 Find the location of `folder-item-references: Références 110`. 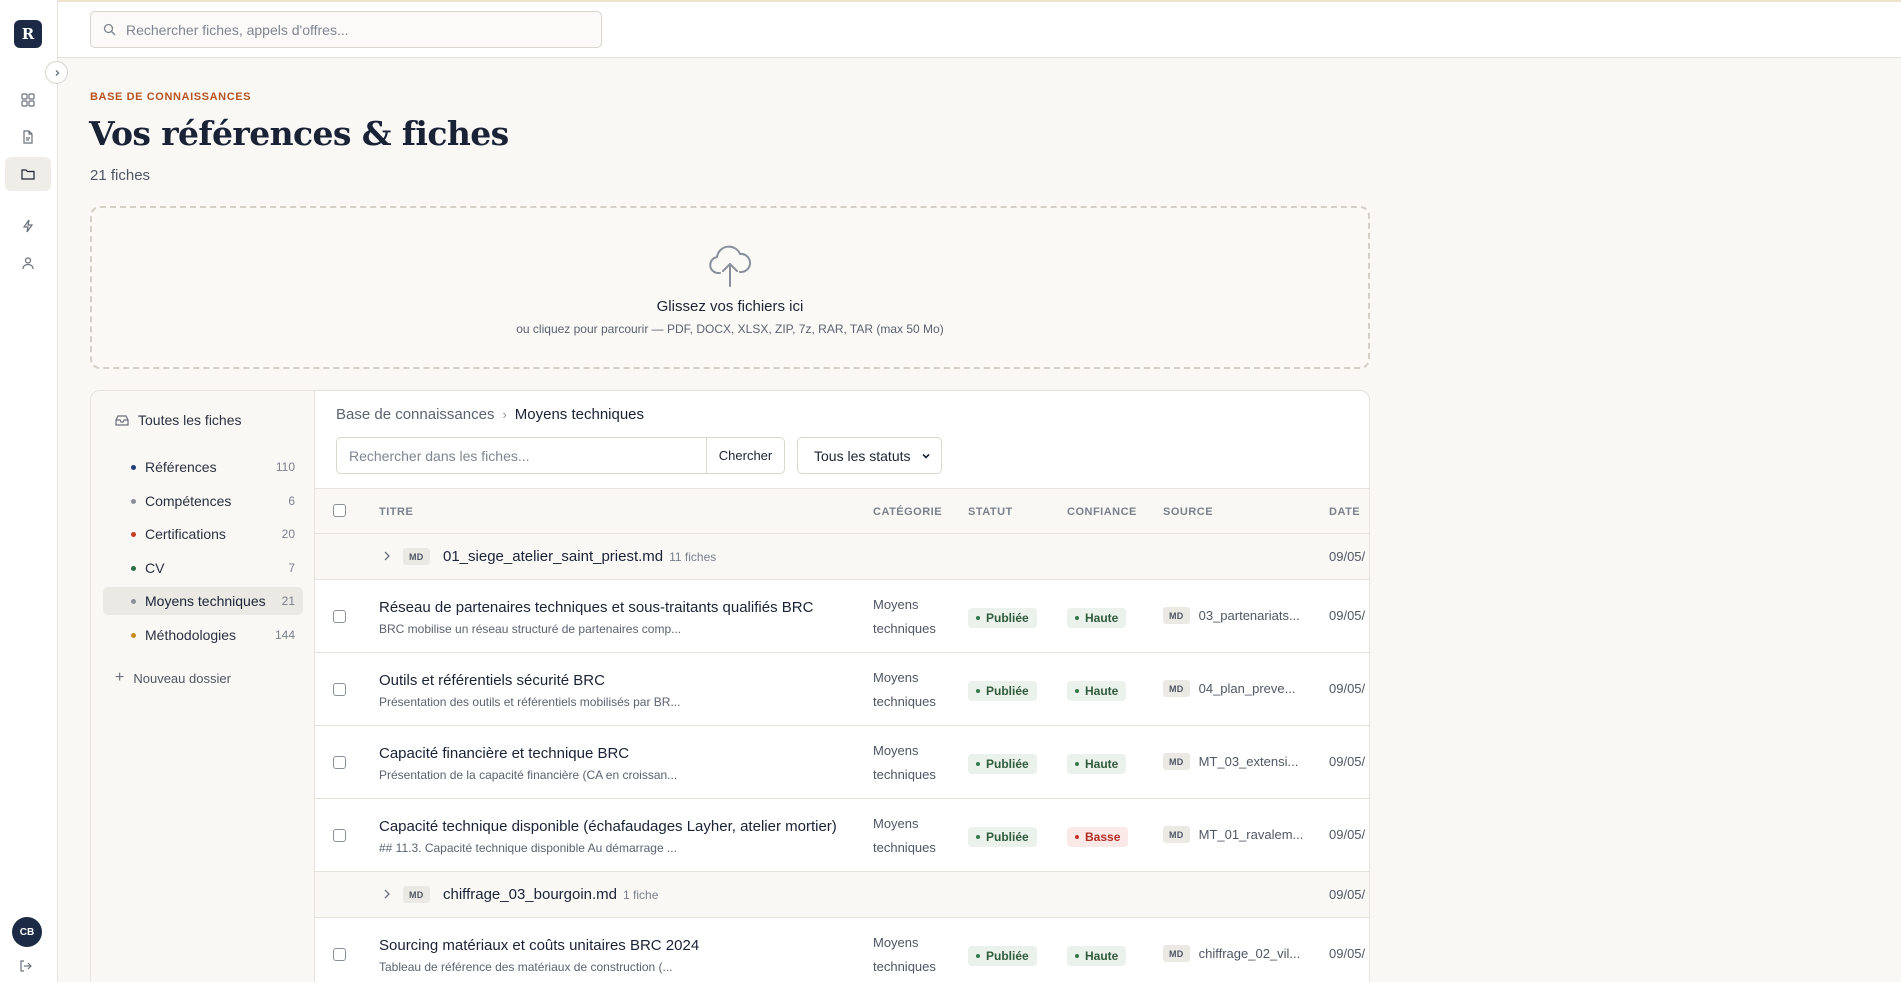

folder-item-references: Références 110 is located at coordinates (203, 467).